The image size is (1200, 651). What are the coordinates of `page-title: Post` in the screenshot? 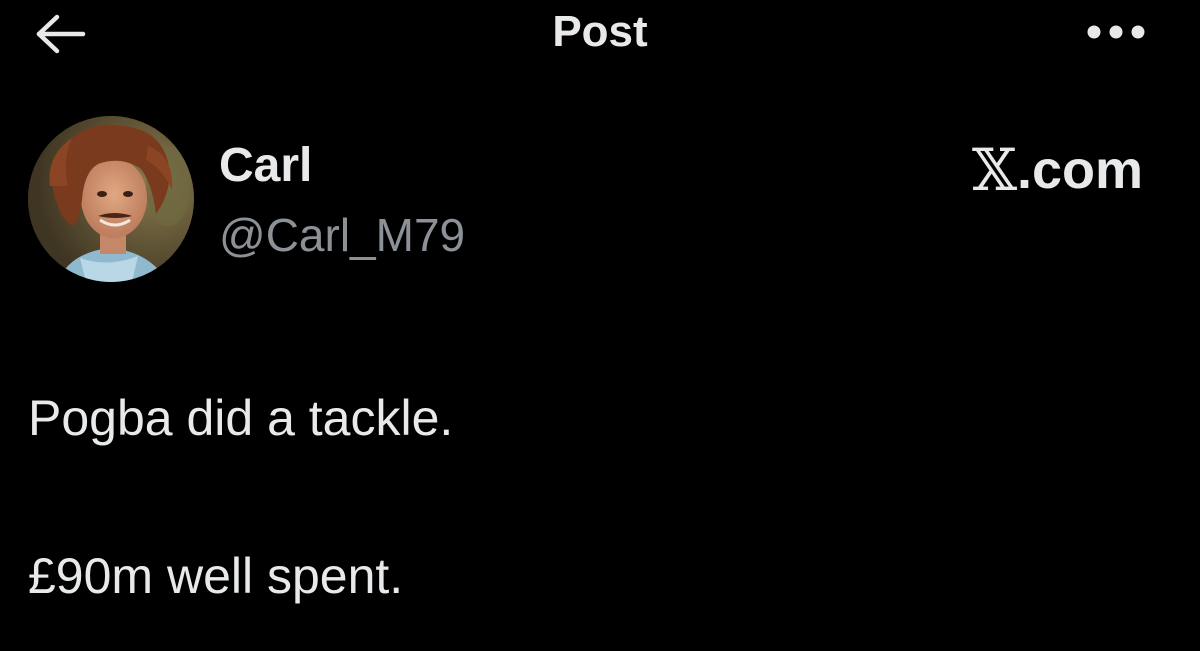 It's located at (600, 31).